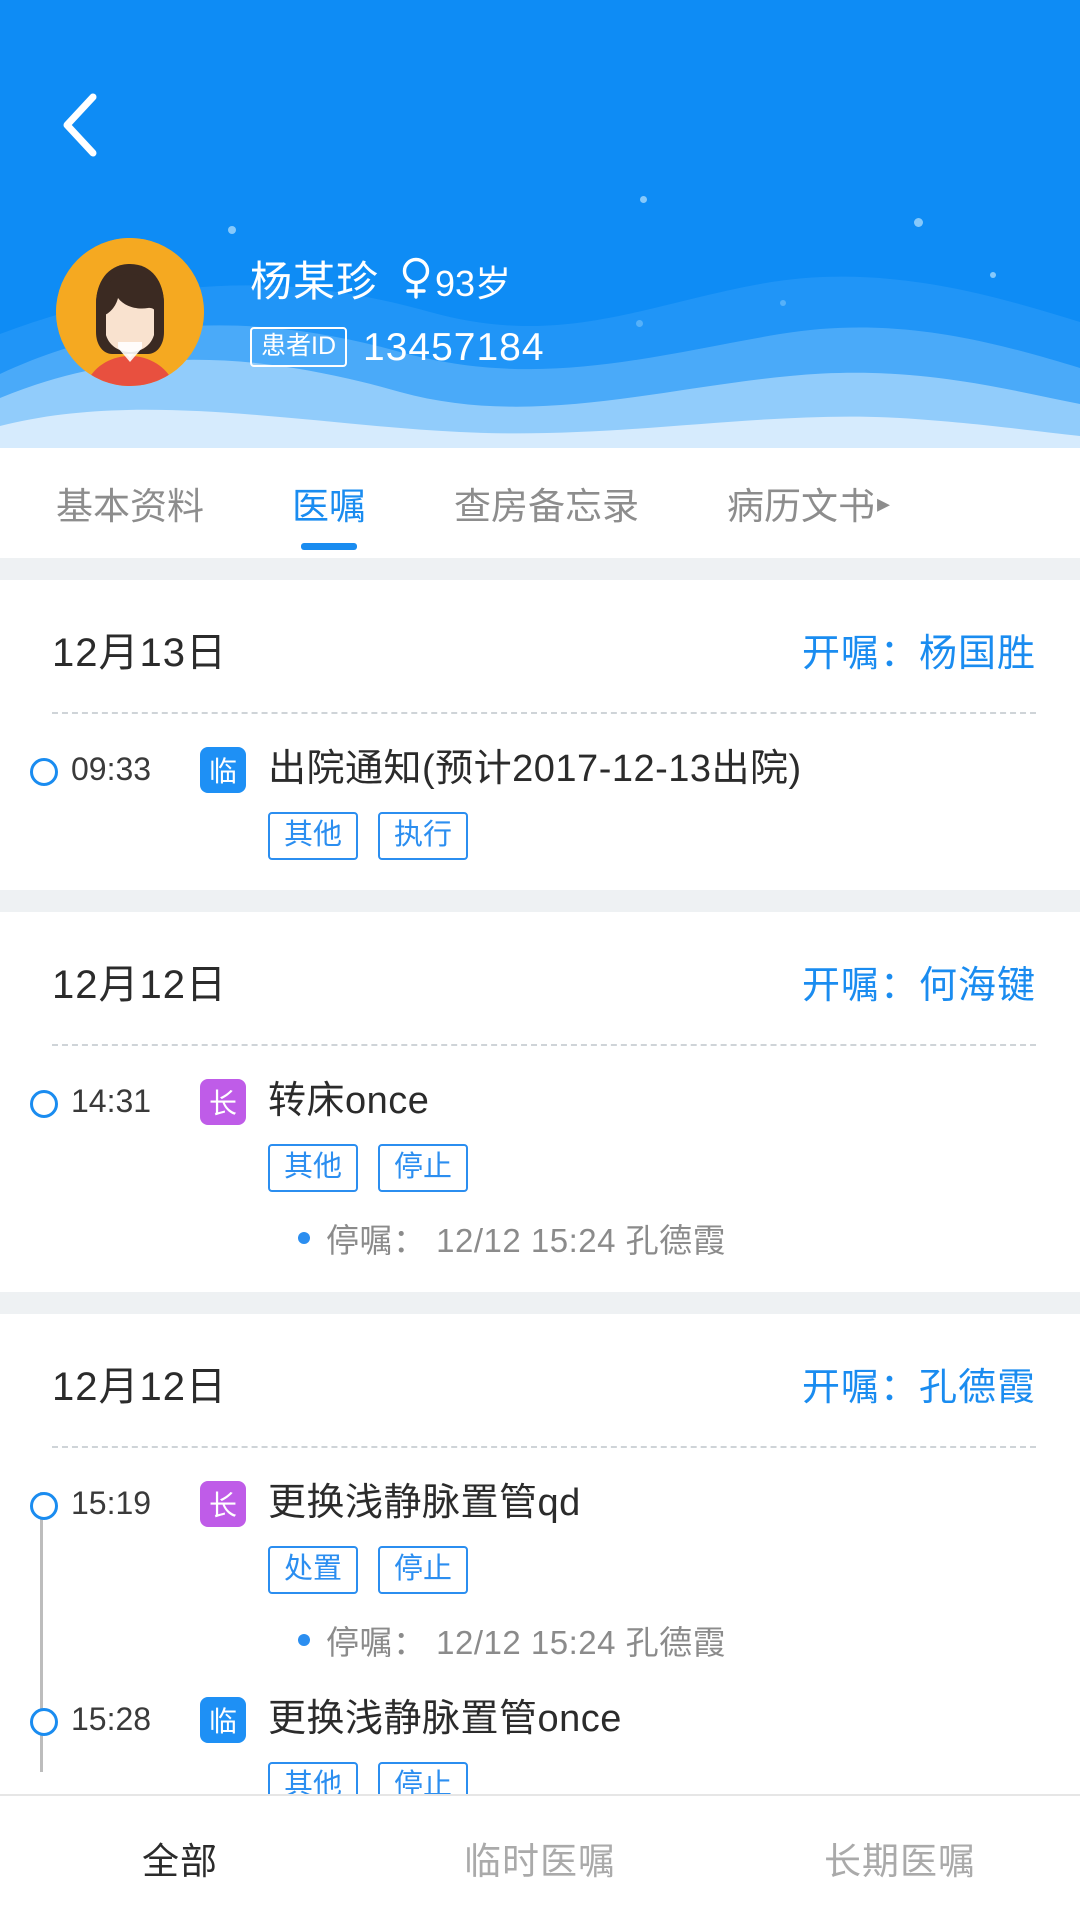 This screenshot has height=1920, width=1080. I want to click on back-button, so click(81, 125).